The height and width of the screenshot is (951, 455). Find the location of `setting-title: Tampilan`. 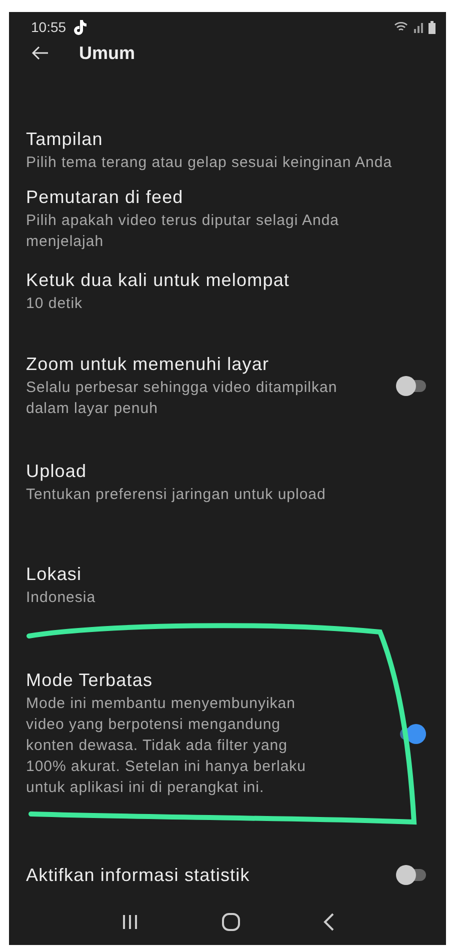

setting-title: Tampilan is located at coordinates (230, 139).